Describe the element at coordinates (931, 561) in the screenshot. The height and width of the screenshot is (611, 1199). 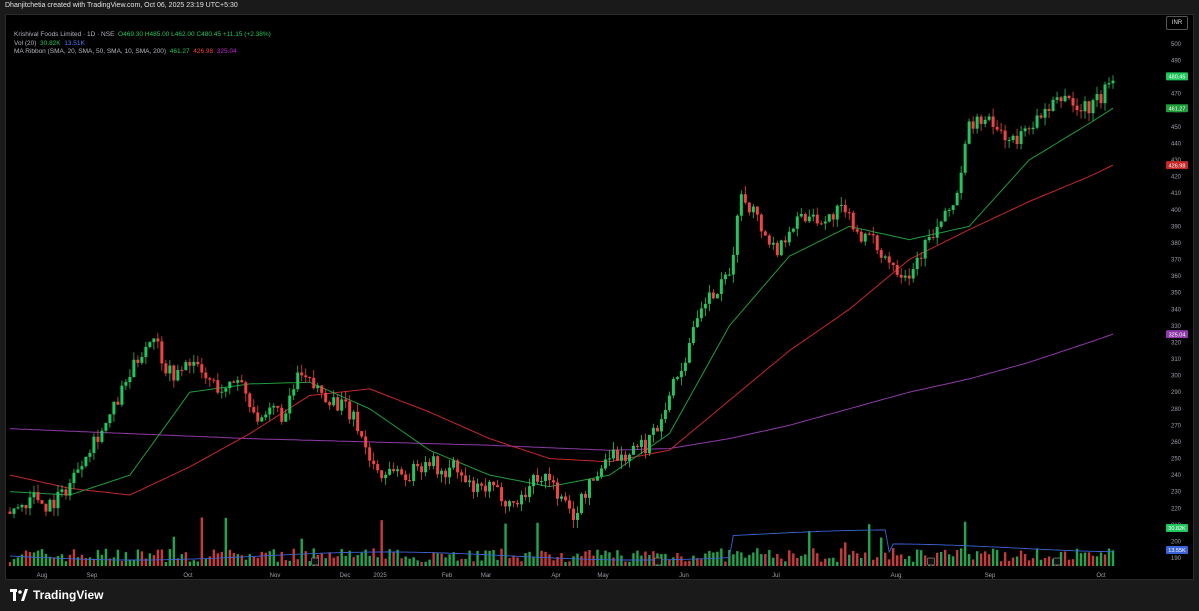
I see `event-marker-icon` at that location.